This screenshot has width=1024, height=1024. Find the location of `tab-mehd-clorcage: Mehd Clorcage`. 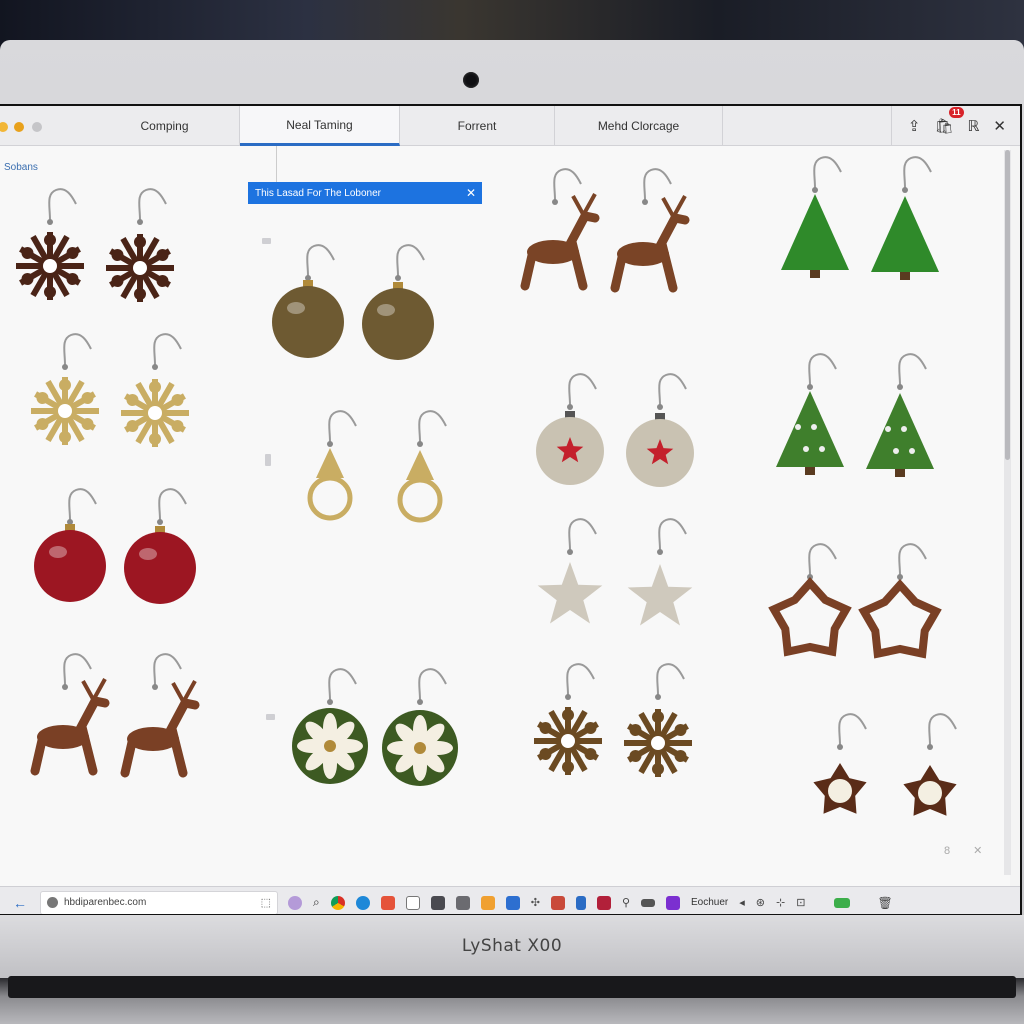

tab-mehd-clorcage: Mehd Clorcage is located at coordinates (639, 126).